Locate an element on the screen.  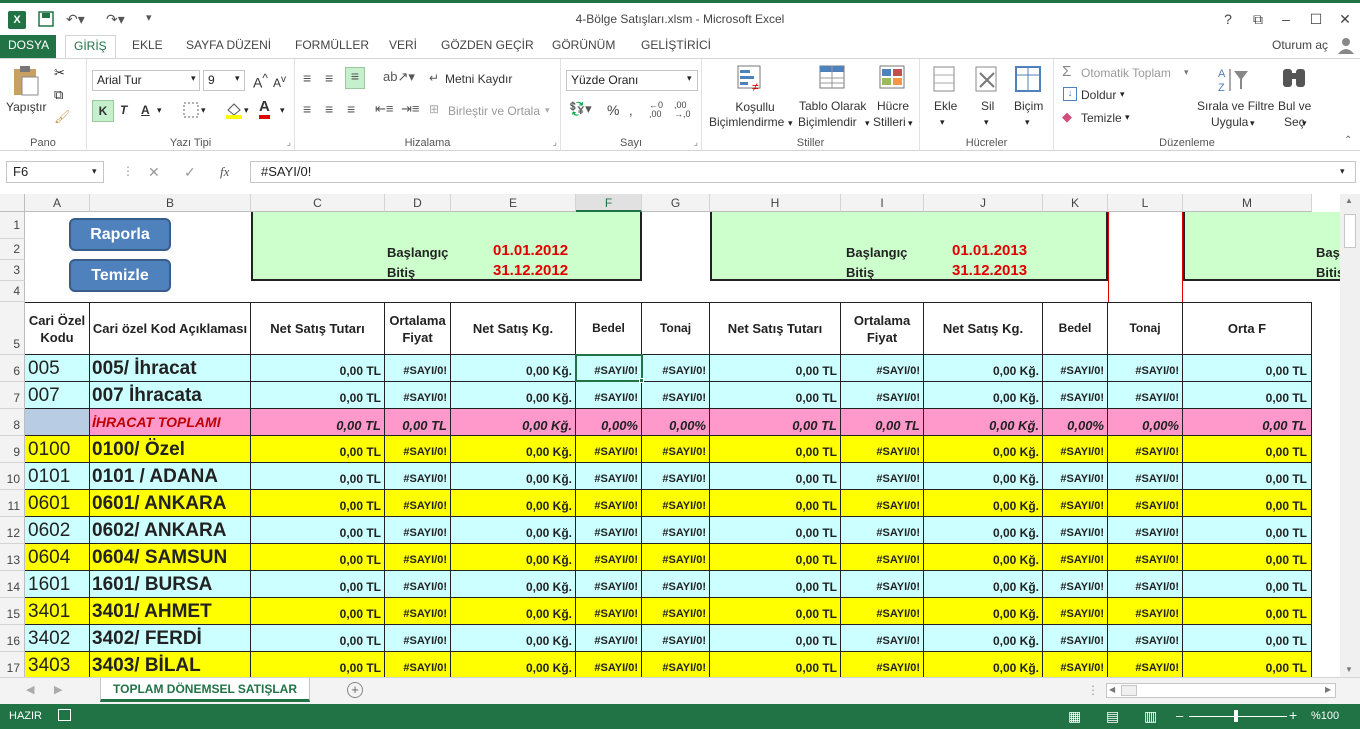
user-avatar-icon is located at coordinates (1346, 46).